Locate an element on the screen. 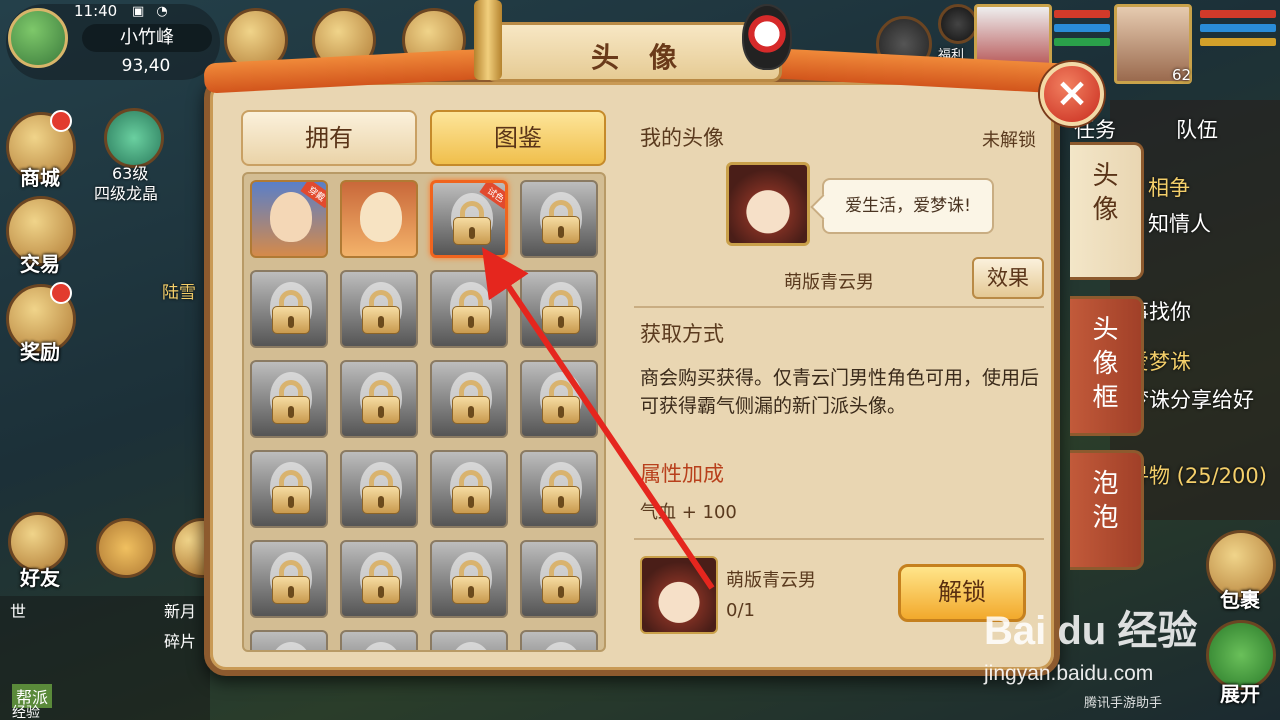 The width and height of the screenshot is (1280, 720). dragon-crystal-icon is located at coordinates (134, 138).